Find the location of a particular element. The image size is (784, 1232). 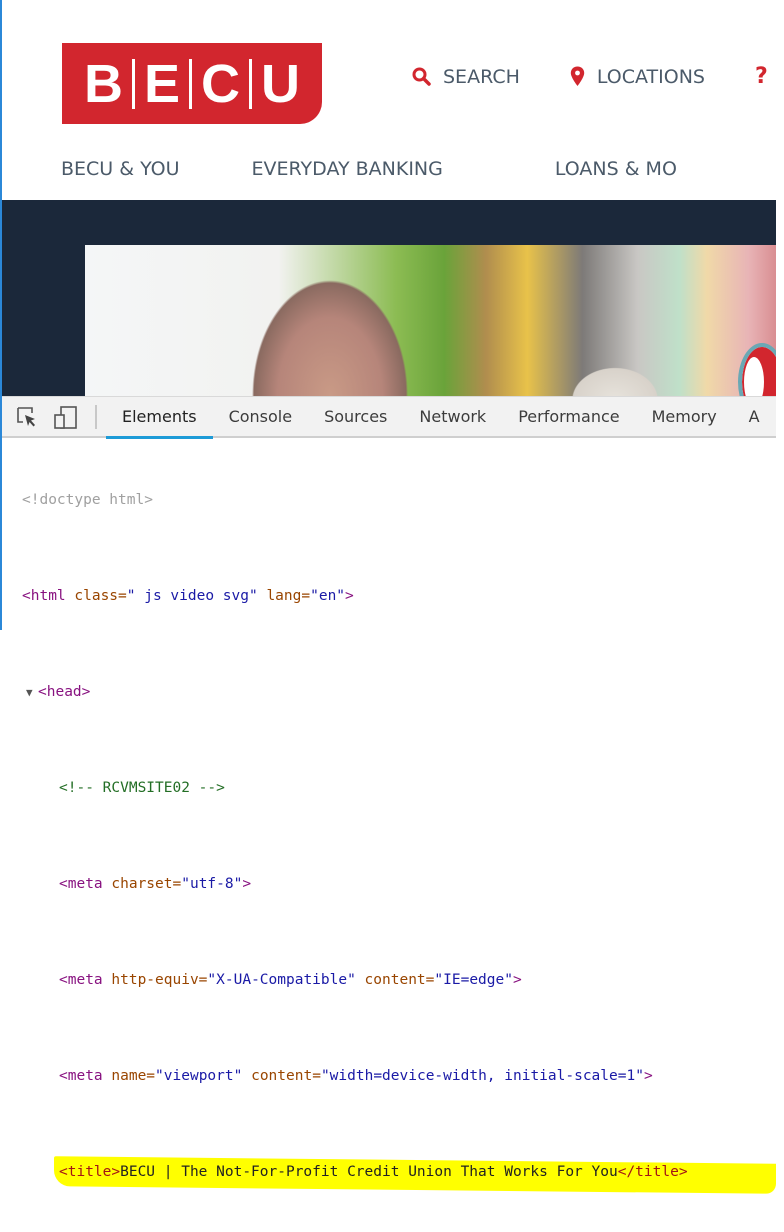

dom-node-doctype: <!doctype html> is located at coordinates (389, 500).